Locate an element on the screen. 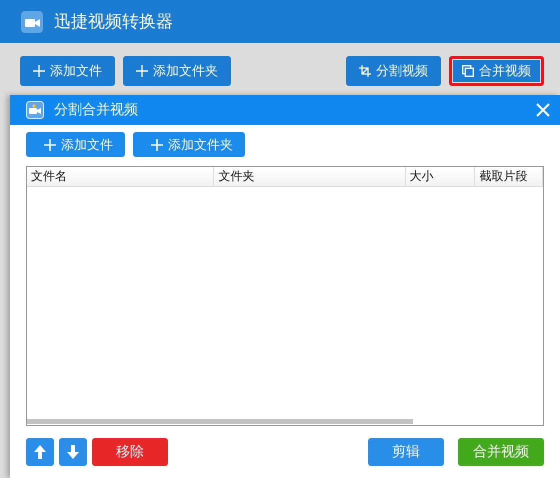 Image resolution: width=560 pixels, height=478 pixels. dialog-title: 分割合并视频 is located at coordinates (96, 110).